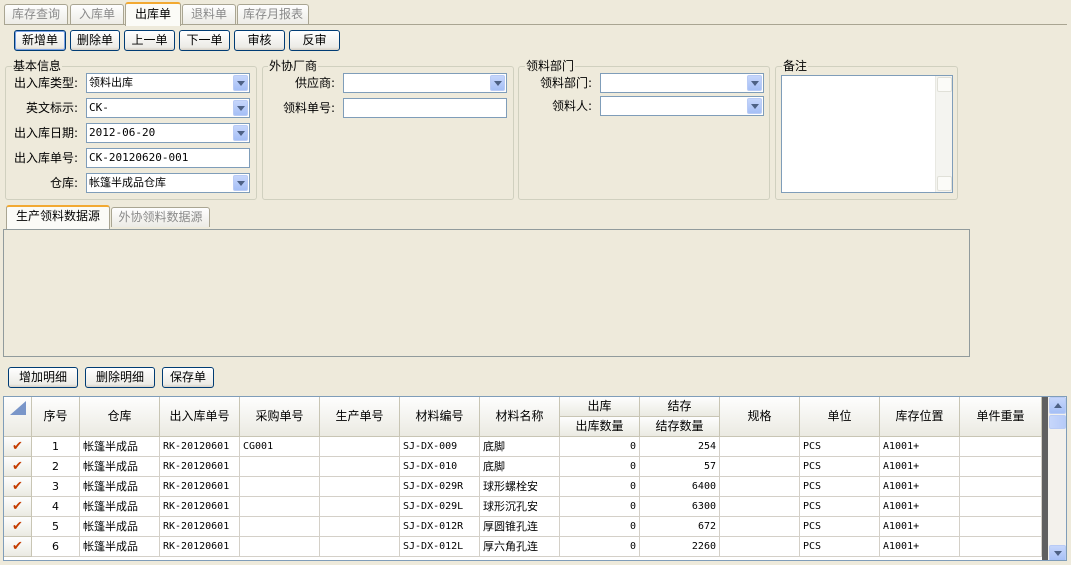 Image resolution: width=1071 pixels, height=565 pixels. What do you see at coordinates (36, 14) in the screenshot?
I see `tab-inventory-query: 库存查询` at bounding box center [36, 14].